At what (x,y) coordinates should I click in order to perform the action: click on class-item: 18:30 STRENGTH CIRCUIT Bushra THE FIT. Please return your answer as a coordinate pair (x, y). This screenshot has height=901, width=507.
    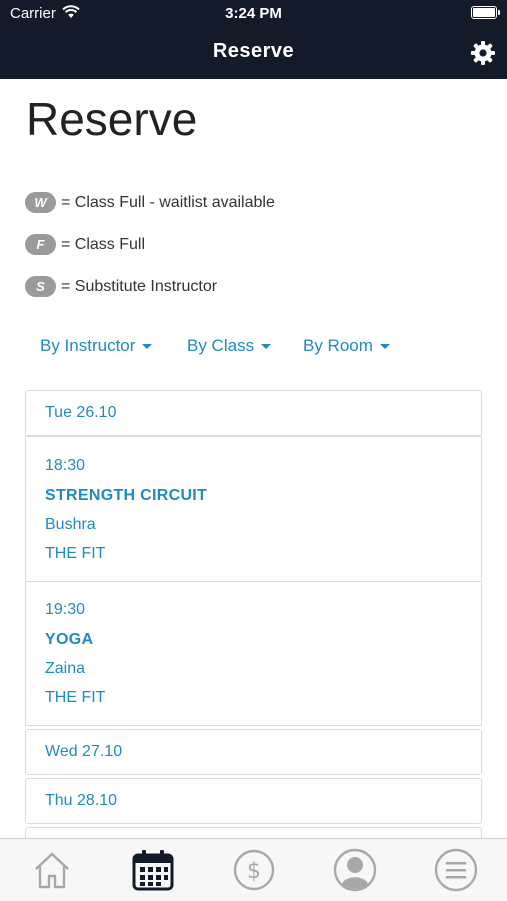
    Looking at the image, I should click on (253, 508).